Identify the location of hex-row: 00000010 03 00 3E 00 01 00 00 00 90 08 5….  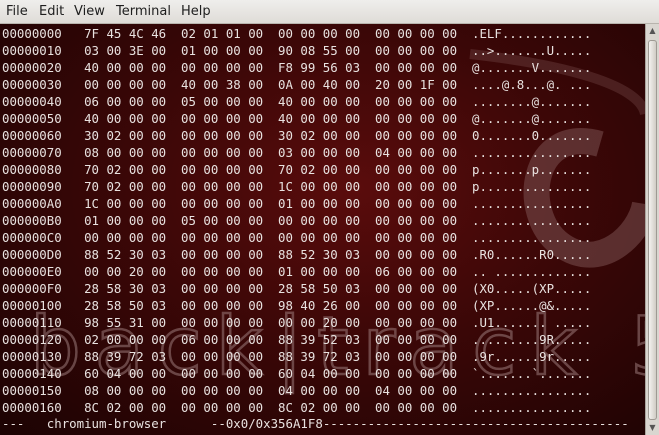
(296, 51).